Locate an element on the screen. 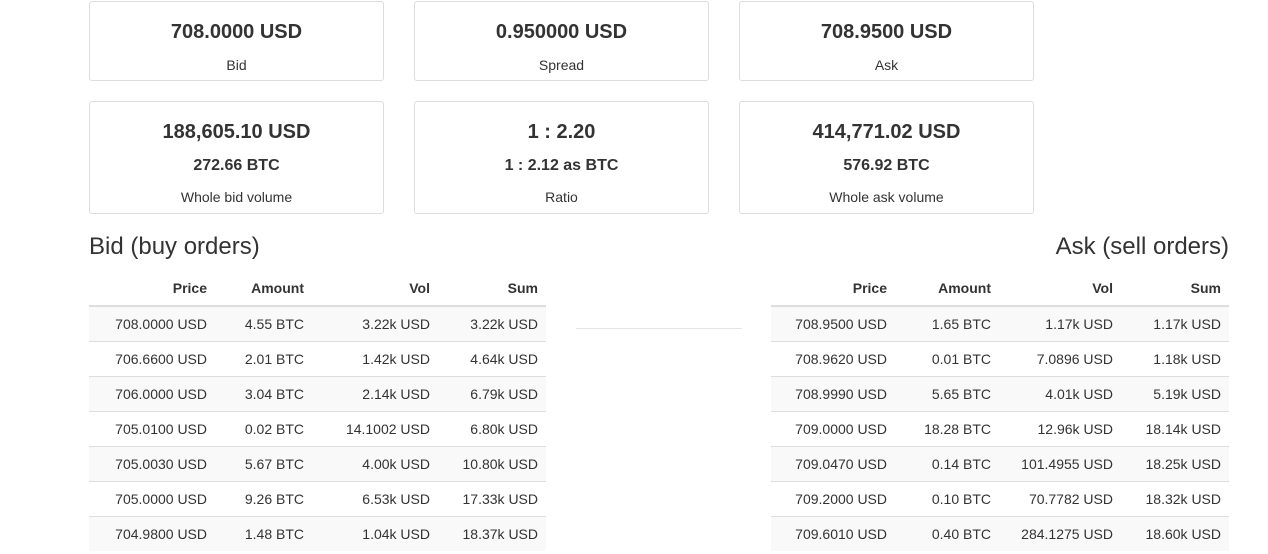 The height and width of the screenshot is (554, 1268). ask-sum: 1.17k USD is located at coordinates (1175, 323).